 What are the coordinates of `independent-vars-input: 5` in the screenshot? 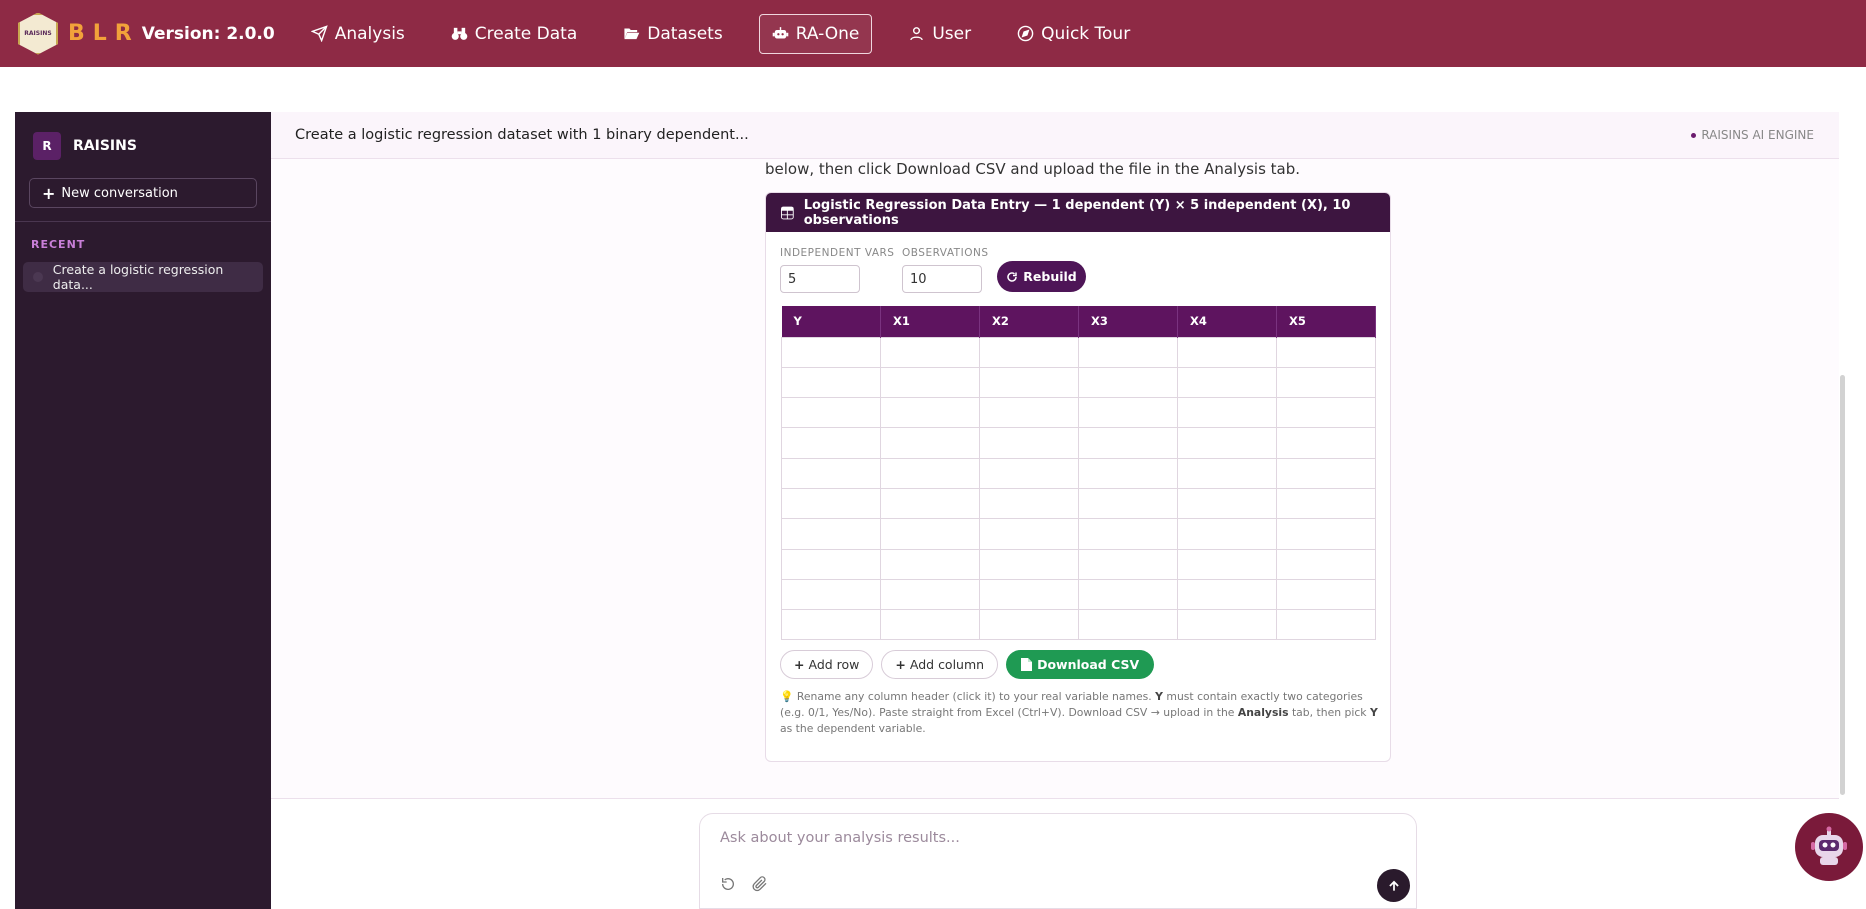 It's located at (820, 279).